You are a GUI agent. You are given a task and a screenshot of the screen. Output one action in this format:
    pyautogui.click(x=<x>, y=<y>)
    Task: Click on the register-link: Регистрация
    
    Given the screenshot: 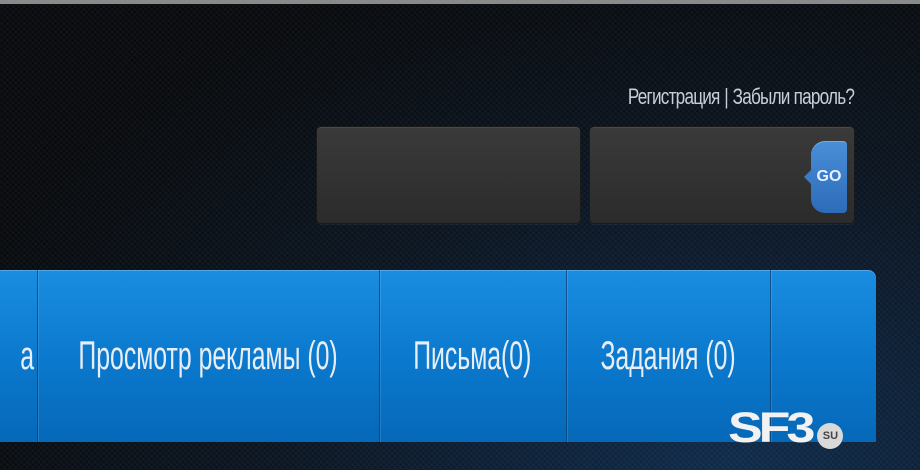 What is the action you would take?
    pyautogui.click(x=674, y=96)
    